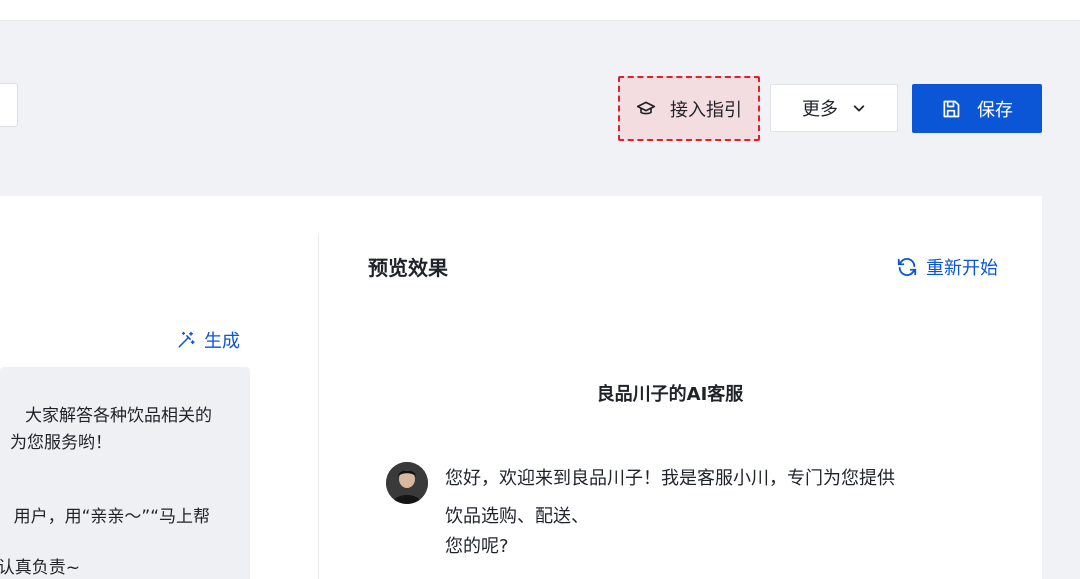 This screenshot has height=579, width=1080. I want to click on prompt-line: 认真负责~, so click(40, 568).